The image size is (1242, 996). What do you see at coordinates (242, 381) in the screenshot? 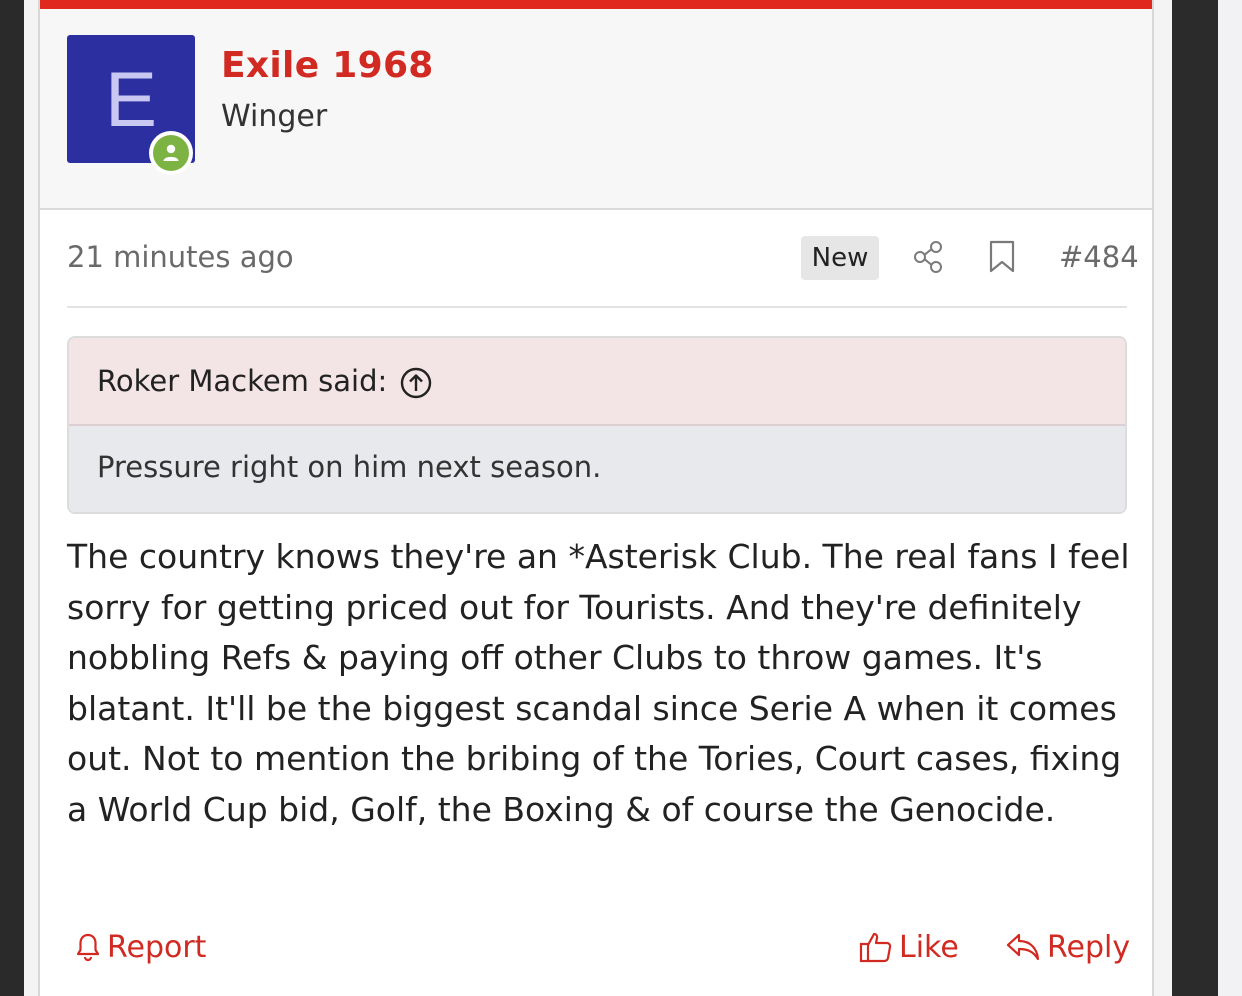
I see `quote-author: Roker Mackem said:` at bounding box center [242, 381].